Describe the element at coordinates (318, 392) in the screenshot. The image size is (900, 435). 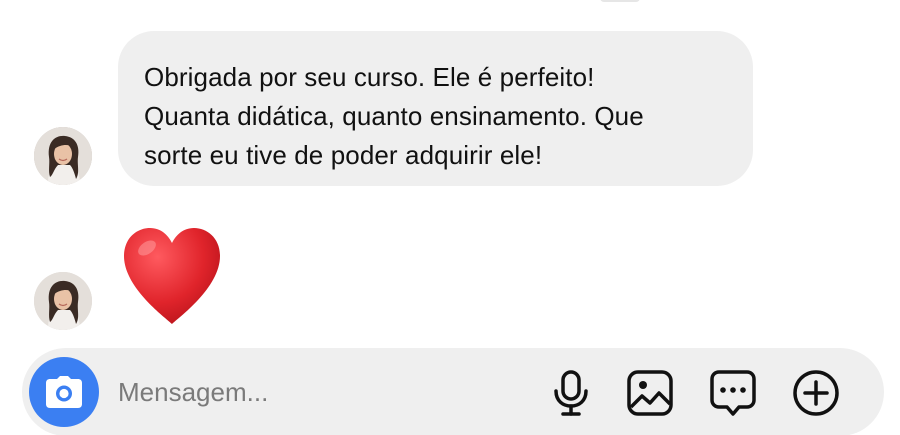
I see `message-input` at that location.